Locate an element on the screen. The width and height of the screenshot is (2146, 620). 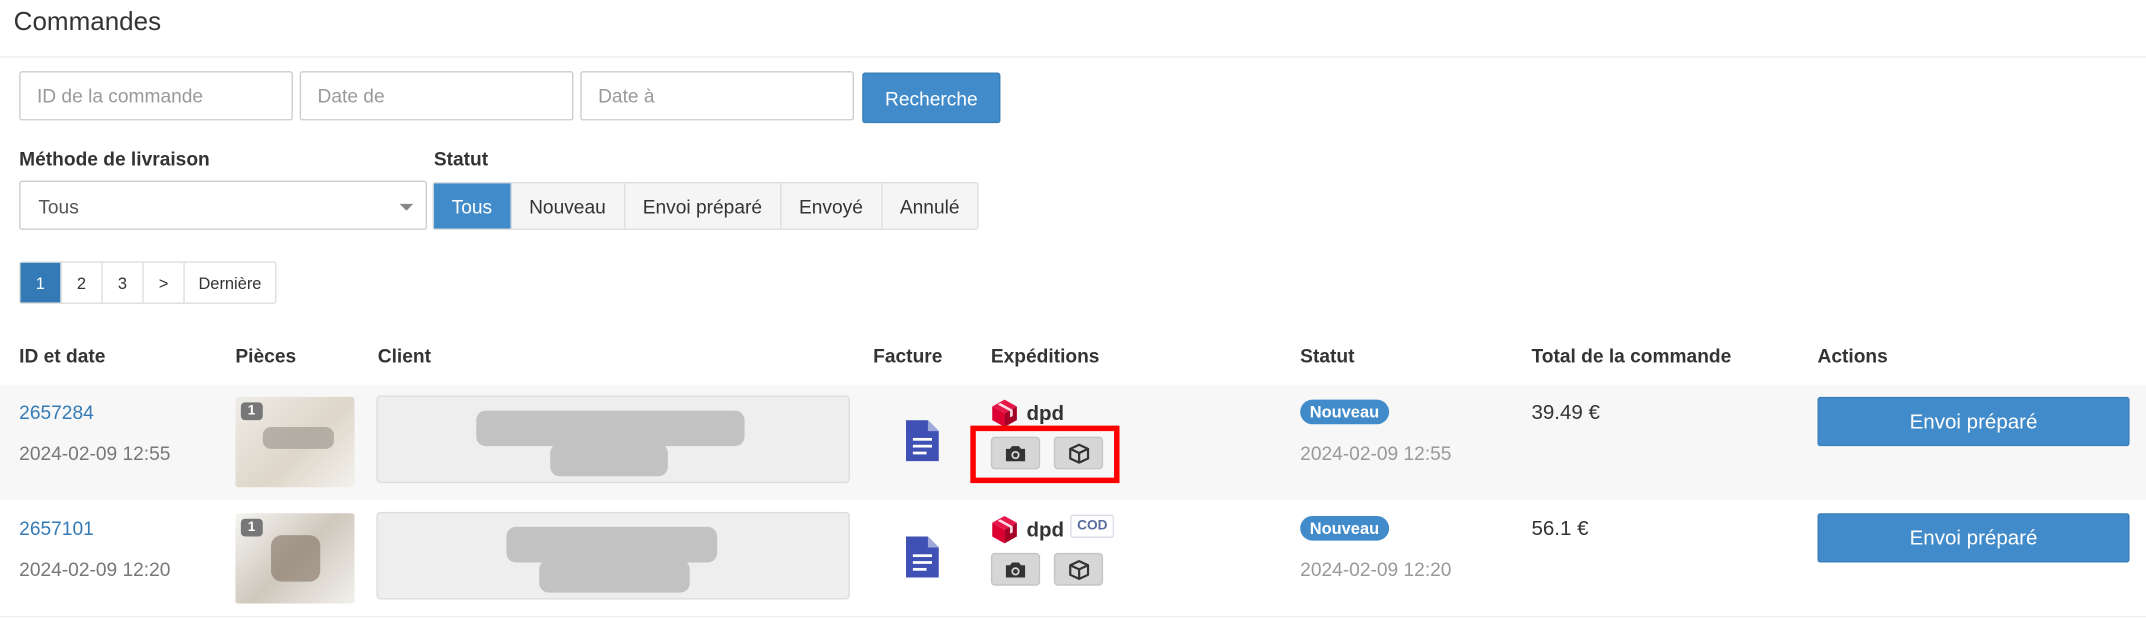
status-filter-group: Tous Nouveau Envoi préparé Envoyé Annulé is located at coordinates (705, 206).